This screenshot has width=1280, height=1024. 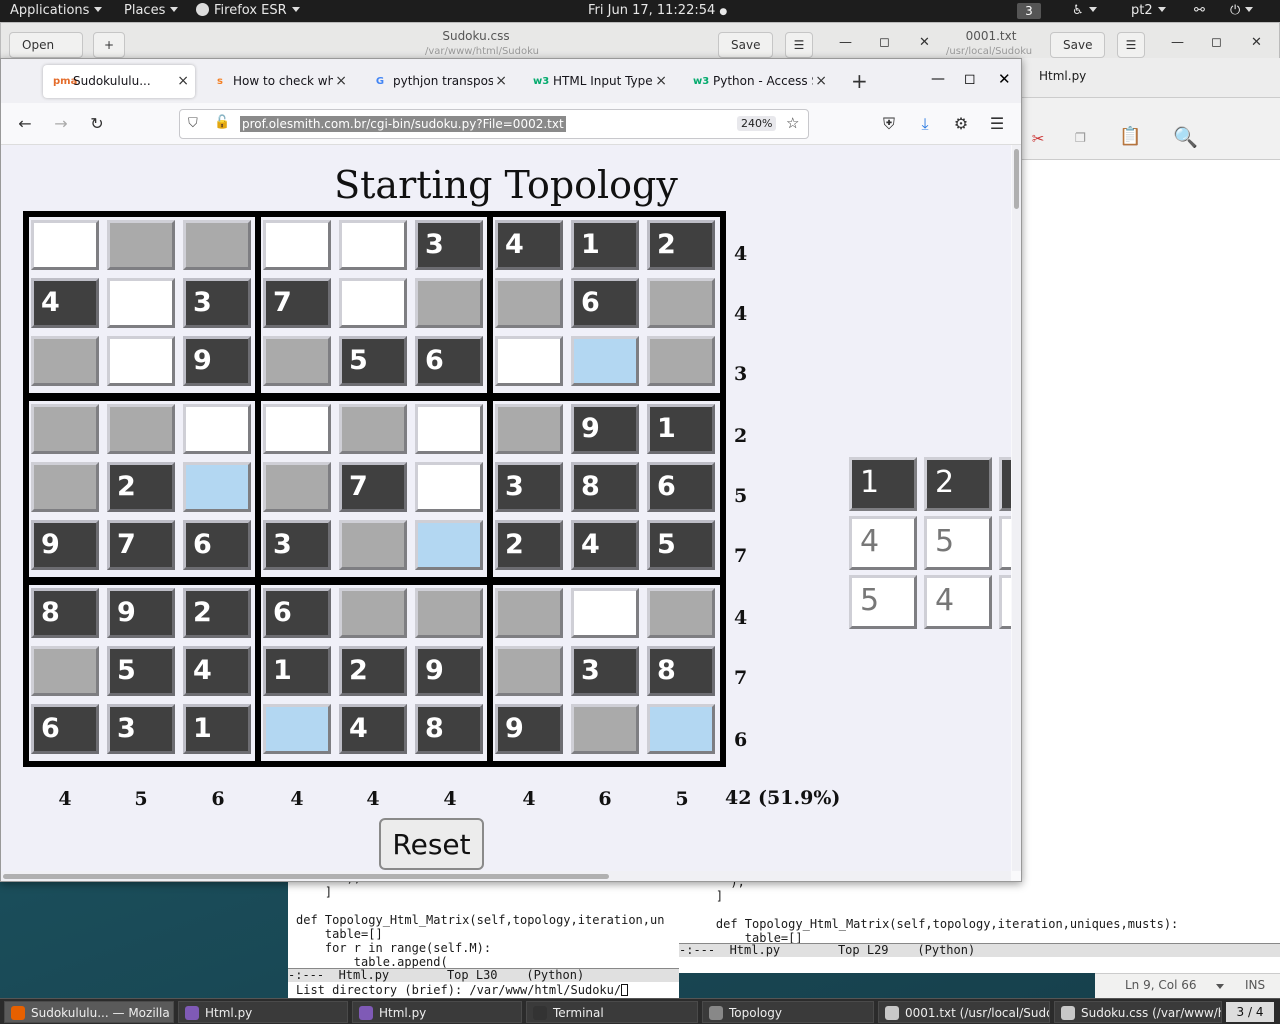 What do you see at coordinates (889, 124) in the screenshot?
I see `pocket-icon: ⛨` at bounding box center [889, 124].